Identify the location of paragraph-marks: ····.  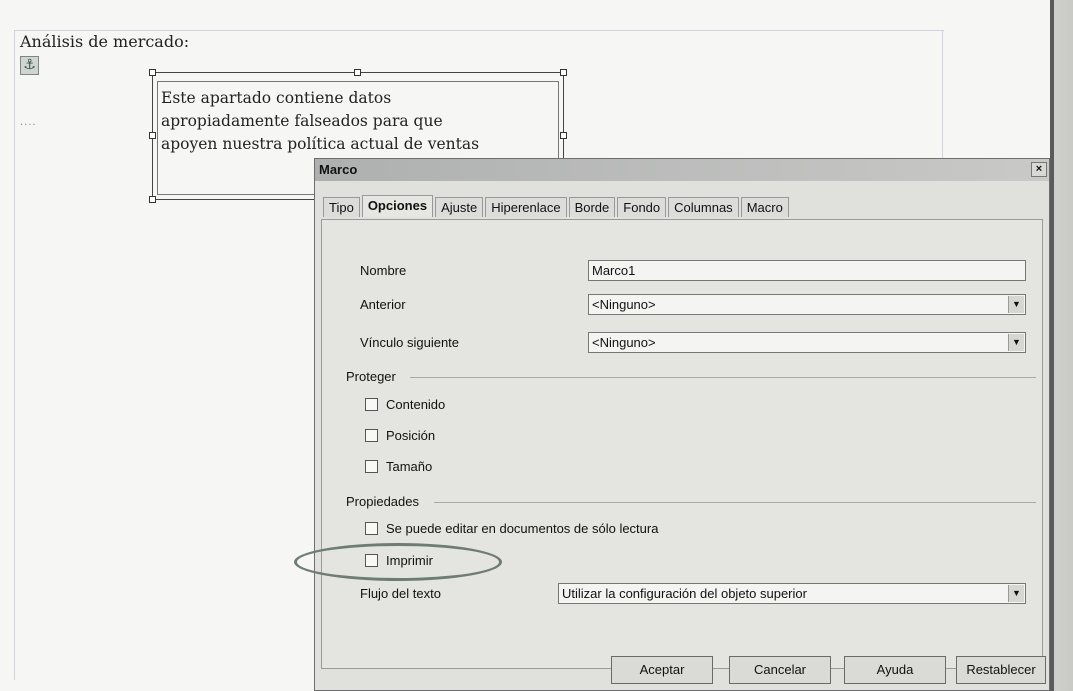
(28, 125).